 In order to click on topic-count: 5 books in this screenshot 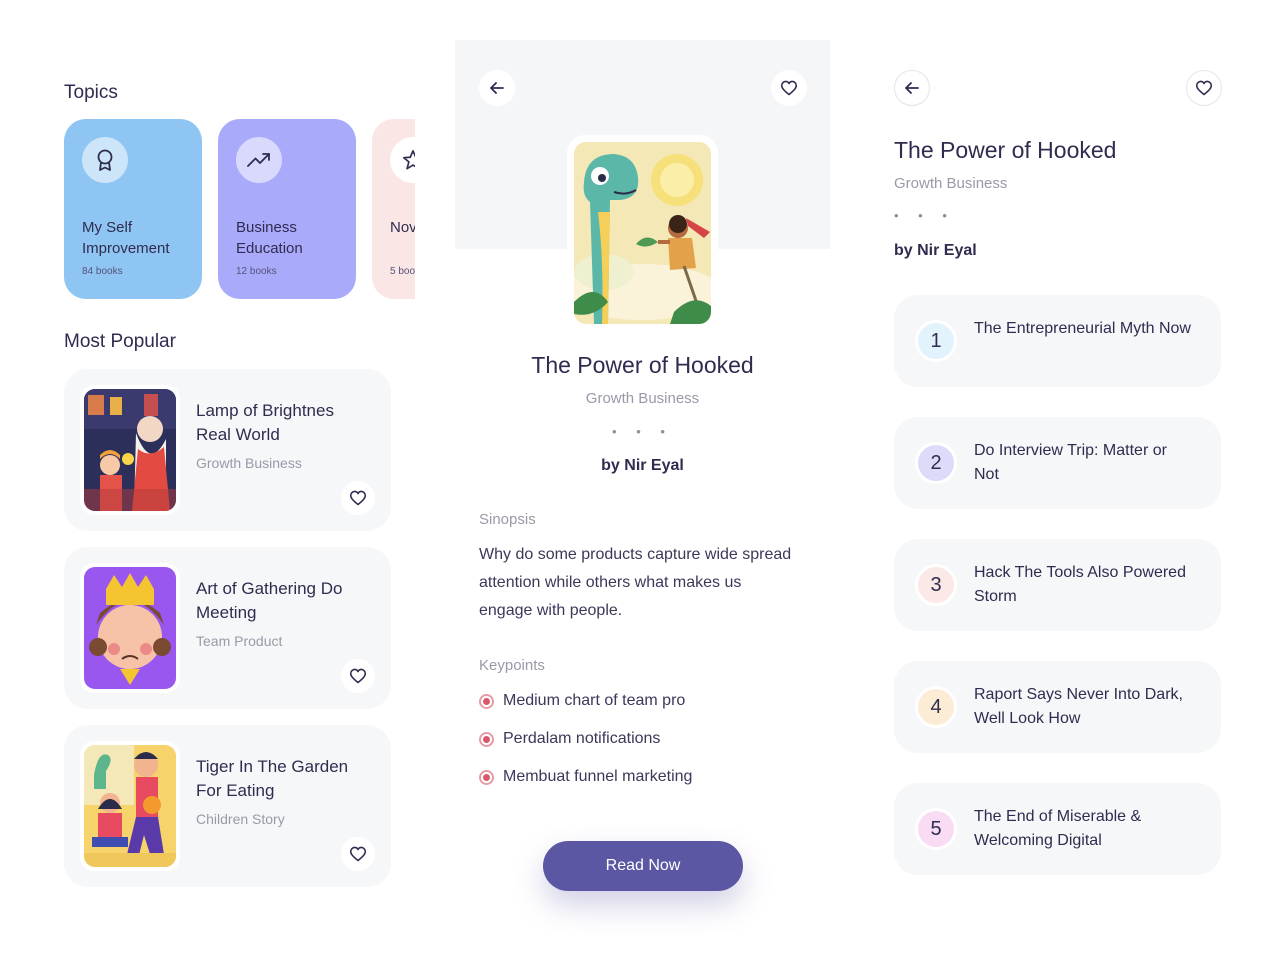, I will do `click(402, 271)`.